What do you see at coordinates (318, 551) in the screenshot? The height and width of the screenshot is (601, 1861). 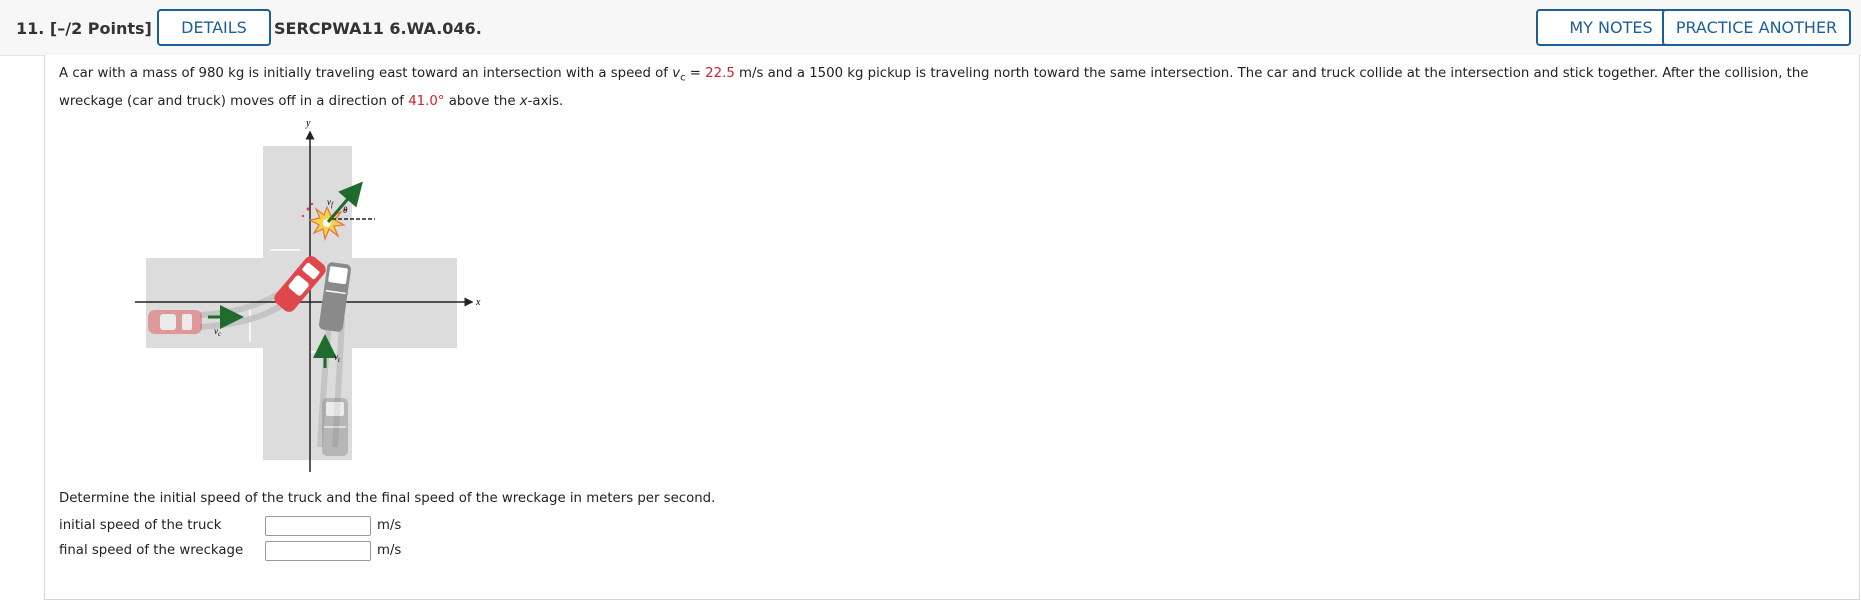 I see `wreckage-speed-input` at bounding box center [318, 551].